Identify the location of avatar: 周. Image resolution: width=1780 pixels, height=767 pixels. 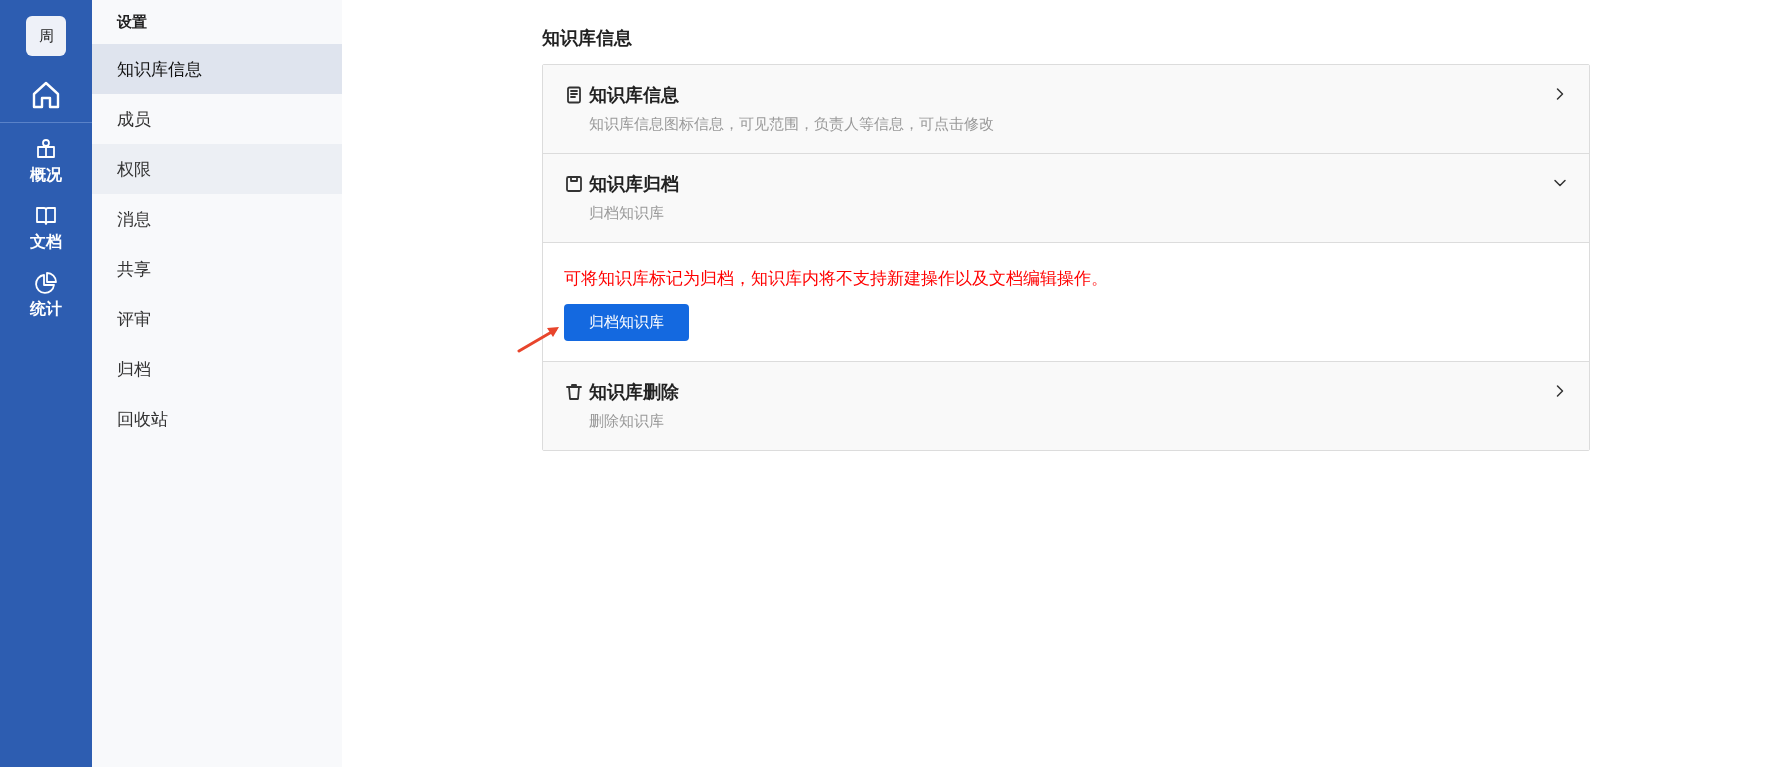
(46, 36).